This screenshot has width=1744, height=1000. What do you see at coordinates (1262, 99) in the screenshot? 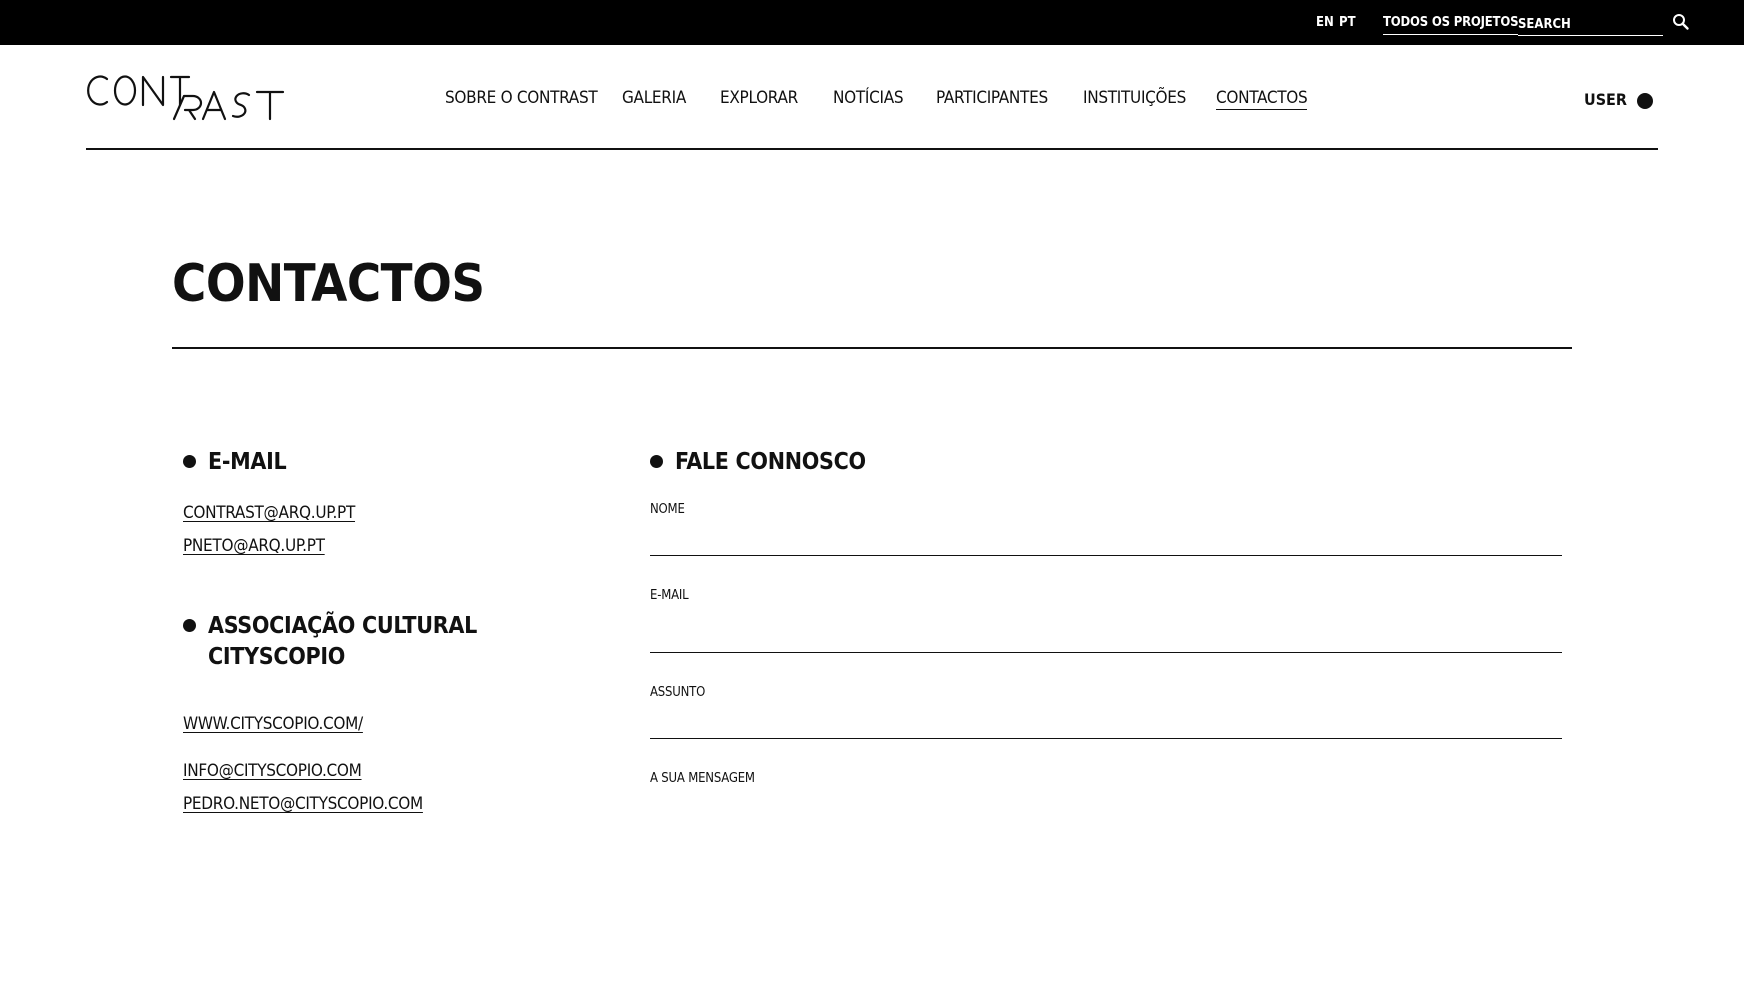
I see `nav-item-contacts: CONTACTOS` at bounding box center [1262, 99].